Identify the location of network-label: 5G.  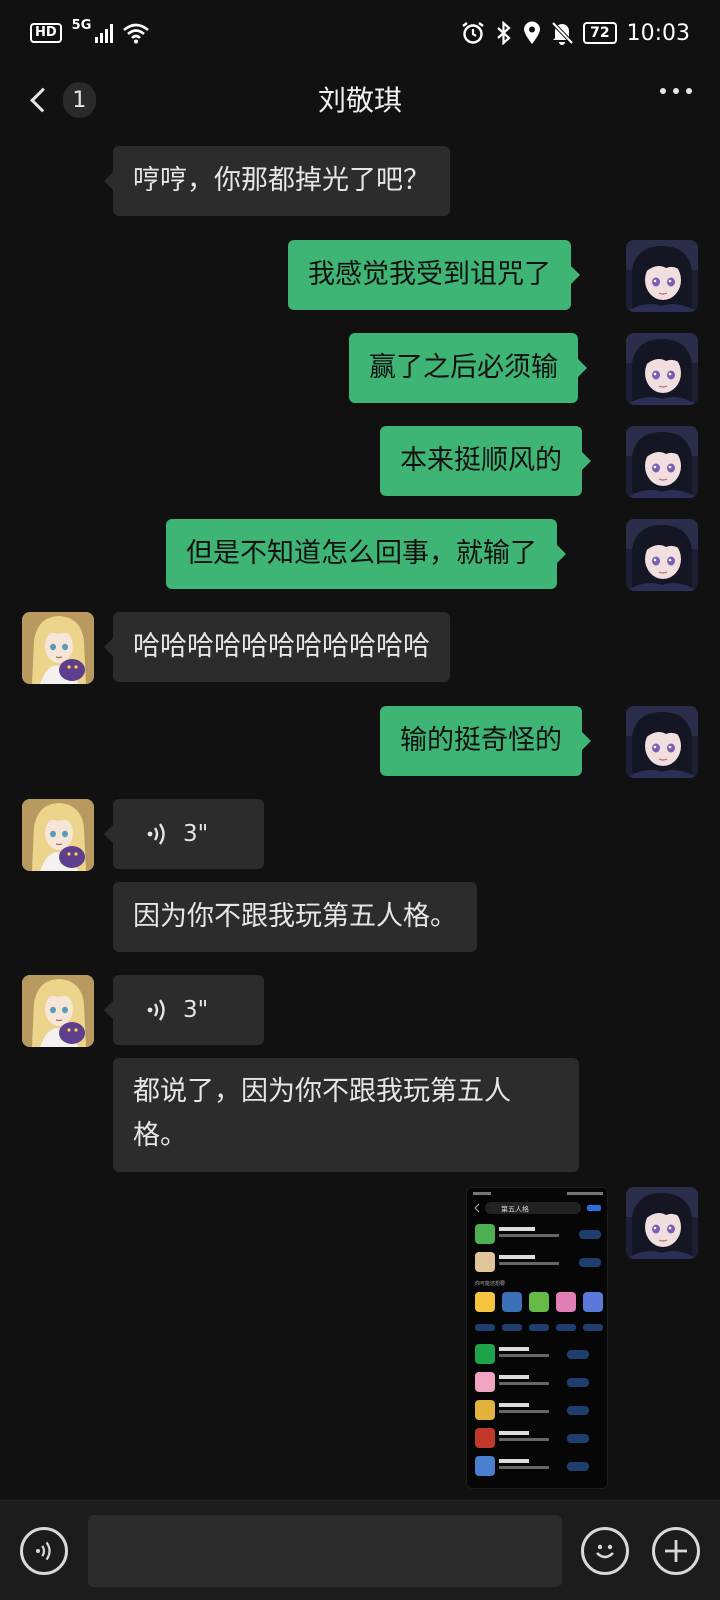
(81, 25).